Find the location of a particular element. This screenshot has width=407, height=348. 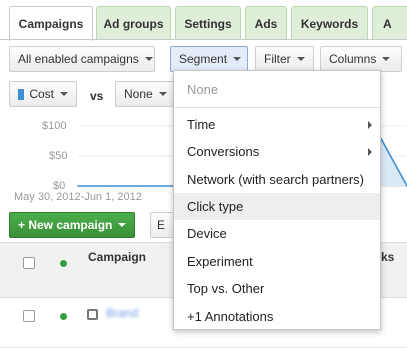

tab-keywords: Keywords is located at coordinates (329, 23).